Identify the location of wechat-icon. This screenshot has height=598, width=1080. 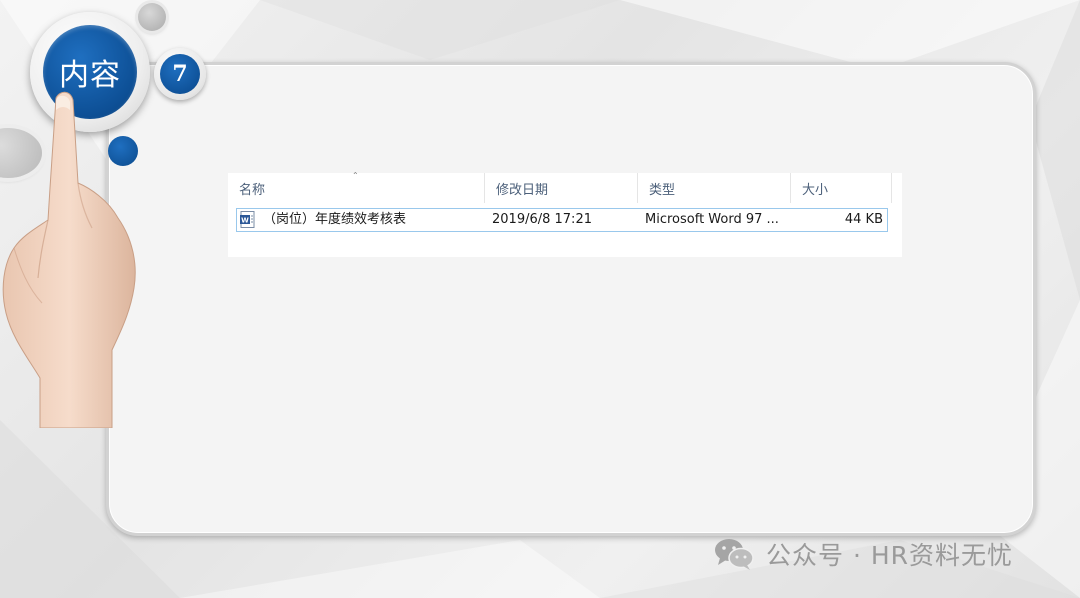
(734, 554).